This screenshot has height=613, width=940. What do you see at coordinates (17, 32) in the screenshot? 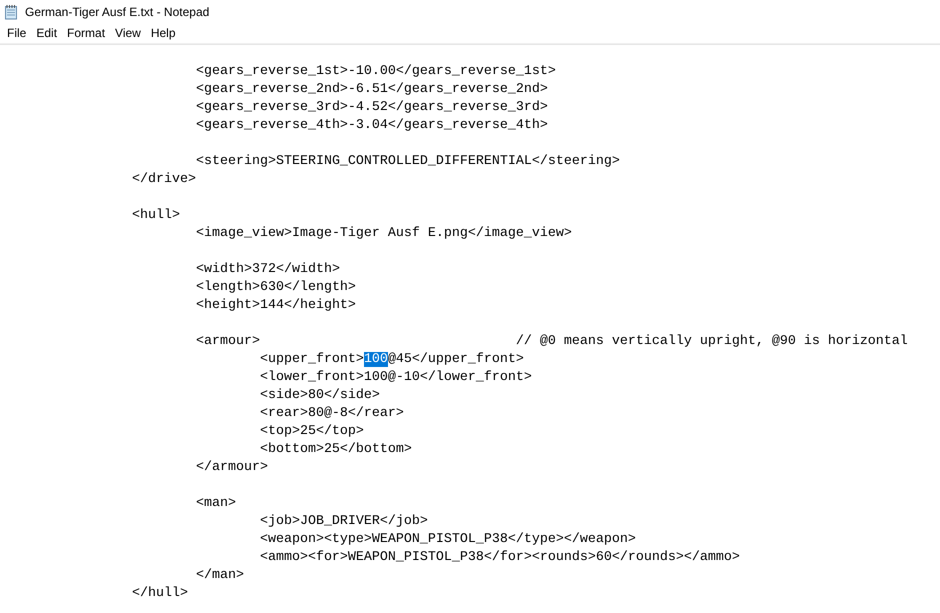
I see `menu-item: File` at bounding box center [17, 32].